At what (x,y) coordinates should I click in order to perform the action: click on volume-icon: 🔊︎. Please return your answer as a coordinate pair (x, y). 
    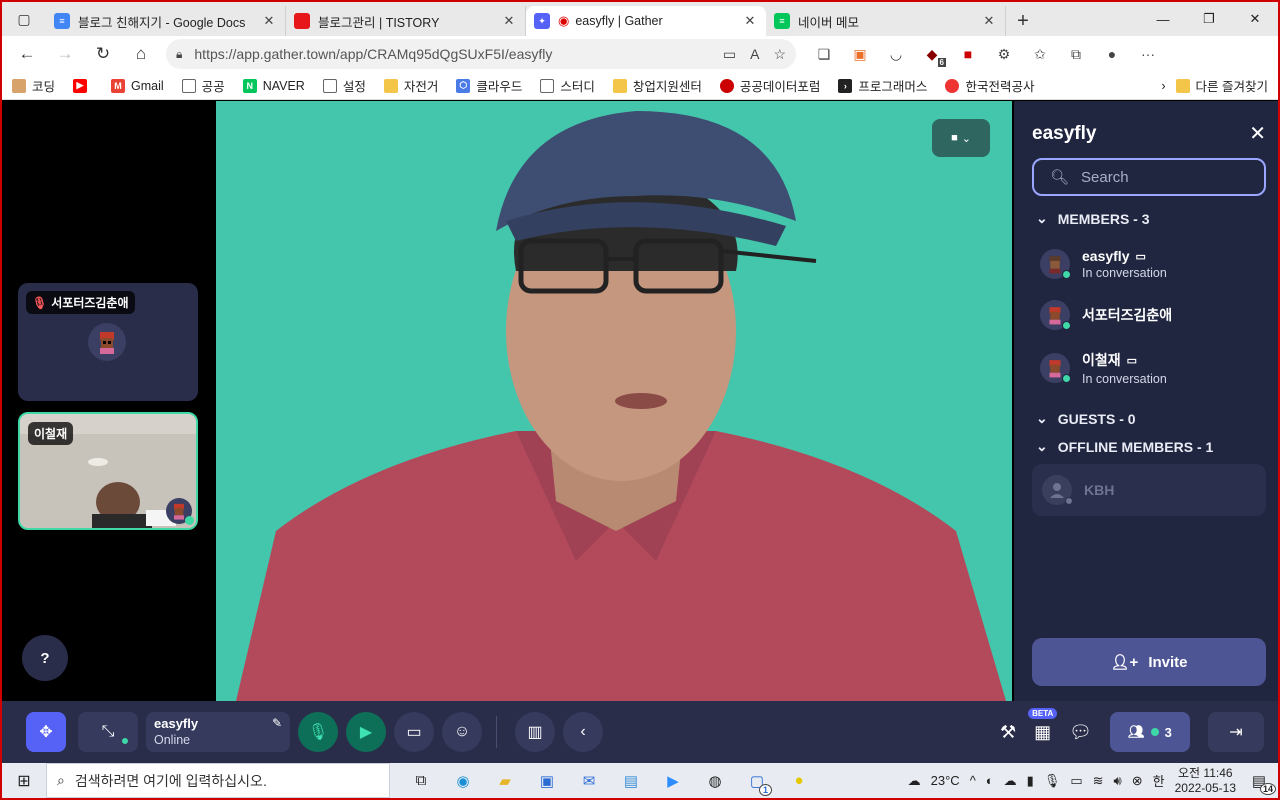
    Looking at the image, I should click on (1118, 781).